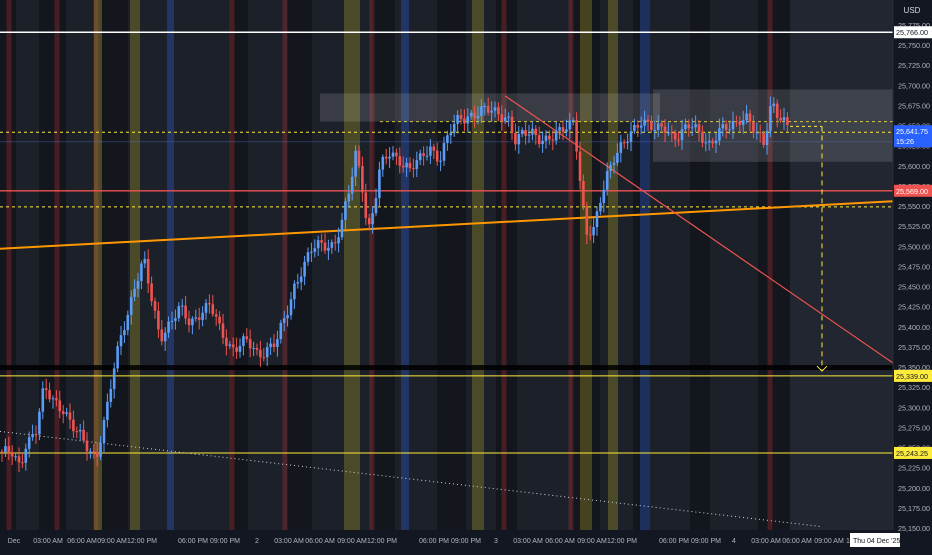 The image size is (932, 555). Describe the element at coordinates (622, 541) in the screenshot. I see `time-tick: 12:00 PM` at that location.